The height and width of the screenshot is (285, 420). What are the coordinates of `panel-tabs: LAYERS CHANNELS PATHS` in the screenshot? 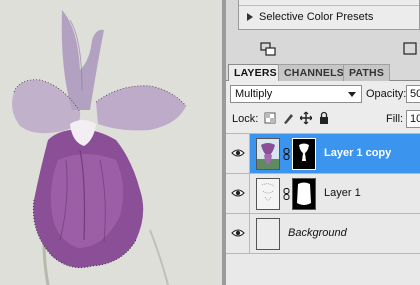 It's located at (323, 72).